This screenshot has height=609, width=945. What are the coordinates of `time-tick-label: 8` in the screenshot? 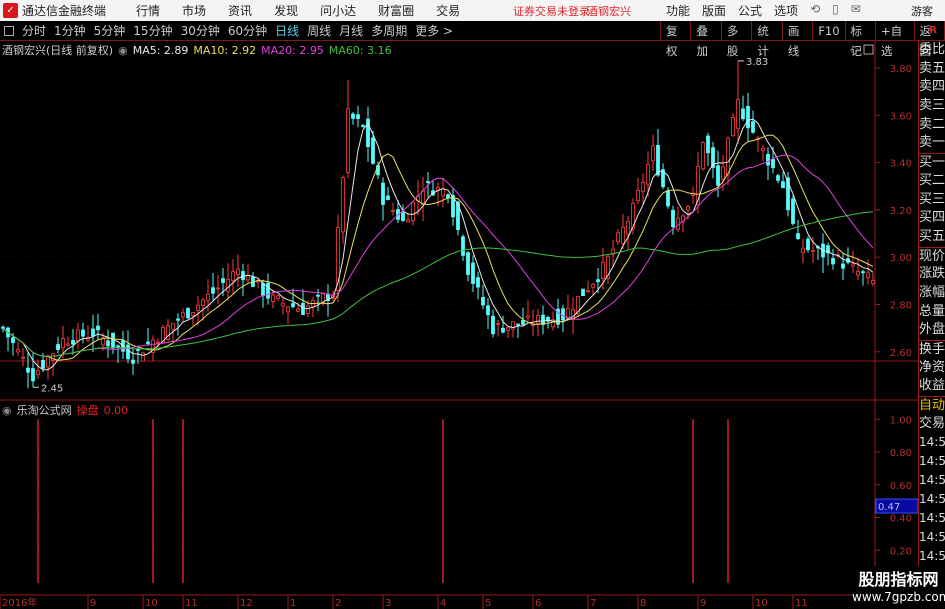 It's located at (643, 603).